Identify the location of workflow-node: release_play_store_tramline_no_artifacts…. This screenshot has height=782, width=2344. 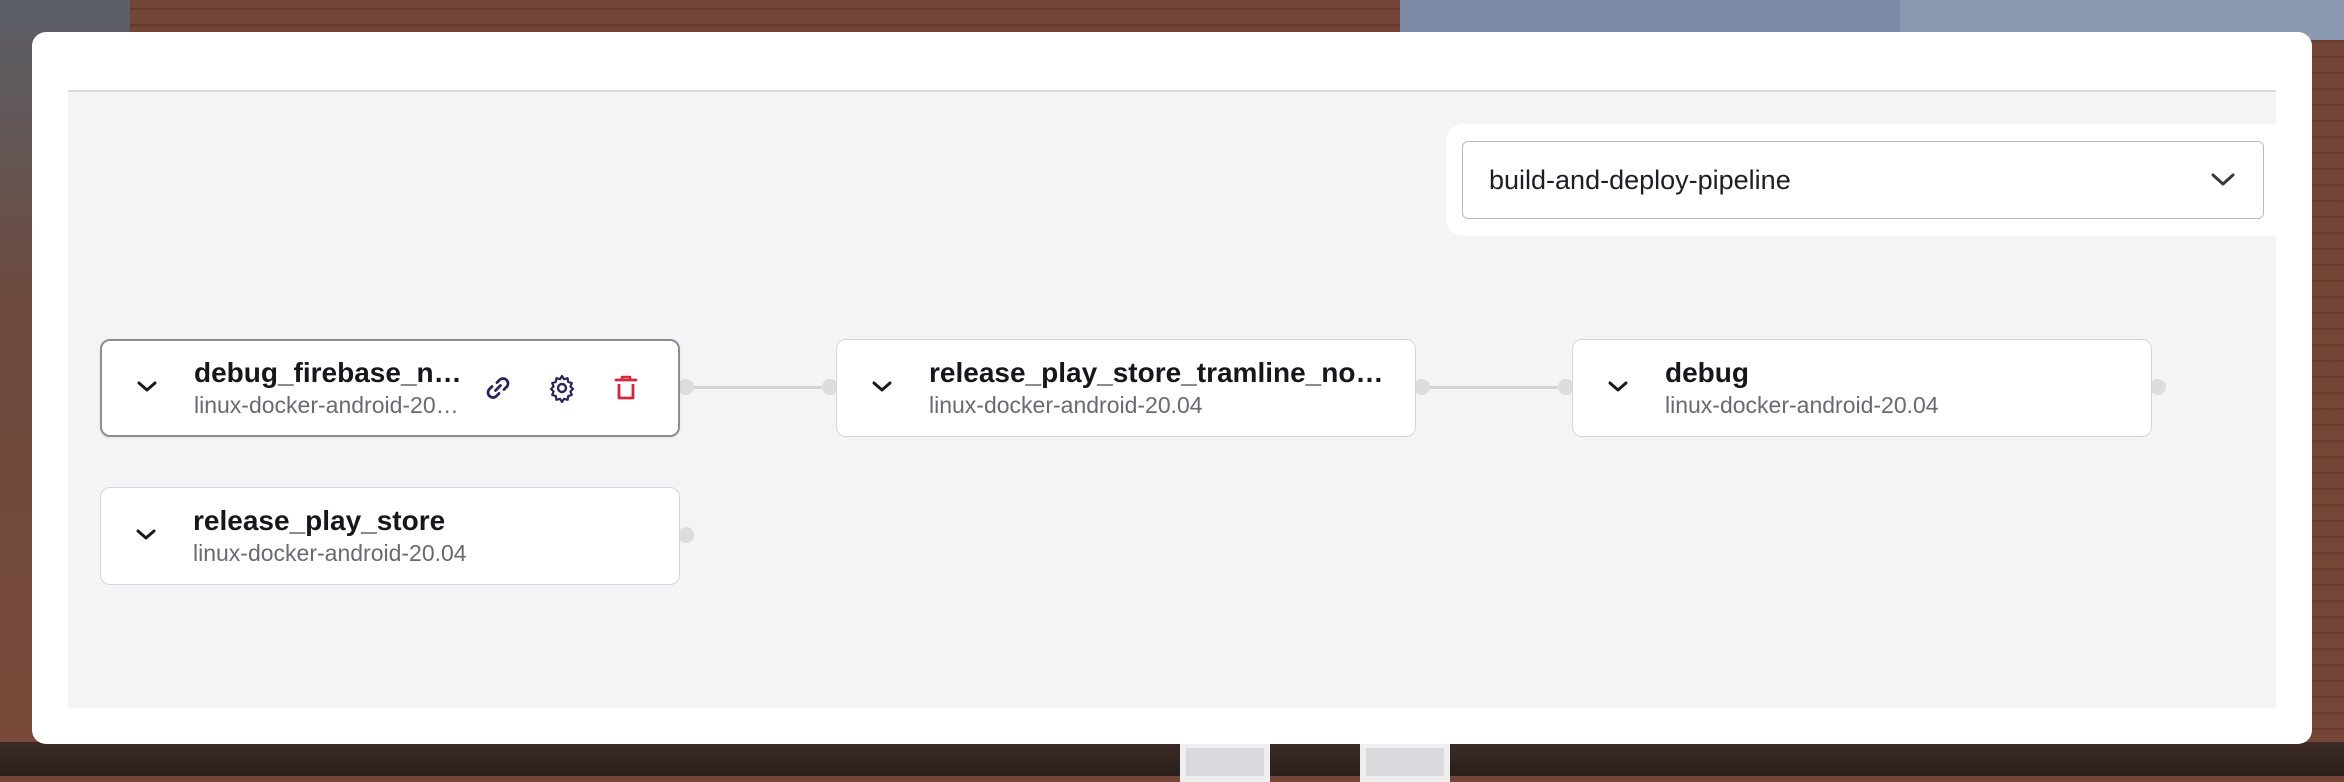
(1126, 388).